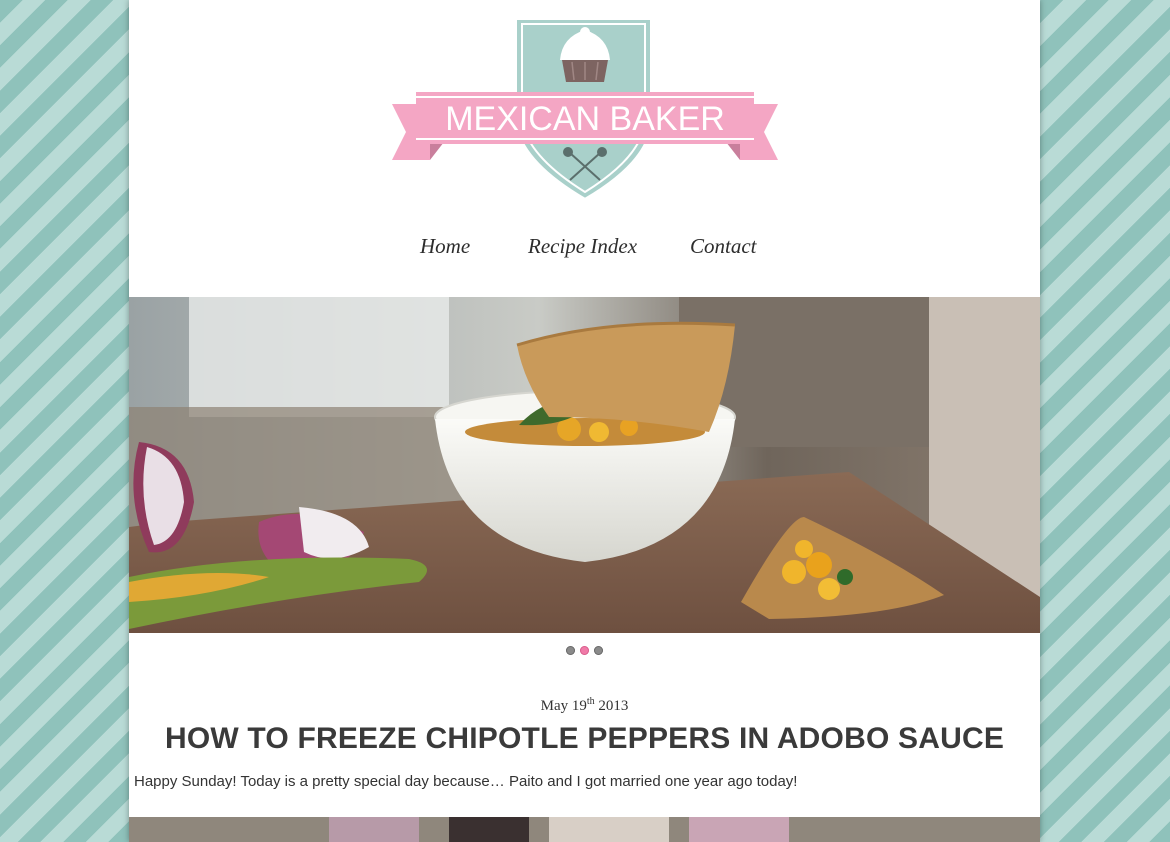 This screenshot has width=1170, height=842. Describe the element at coordinates (582, 246) in the screenshot. I see `nav-recipe-index: Recipe Index` at that location.